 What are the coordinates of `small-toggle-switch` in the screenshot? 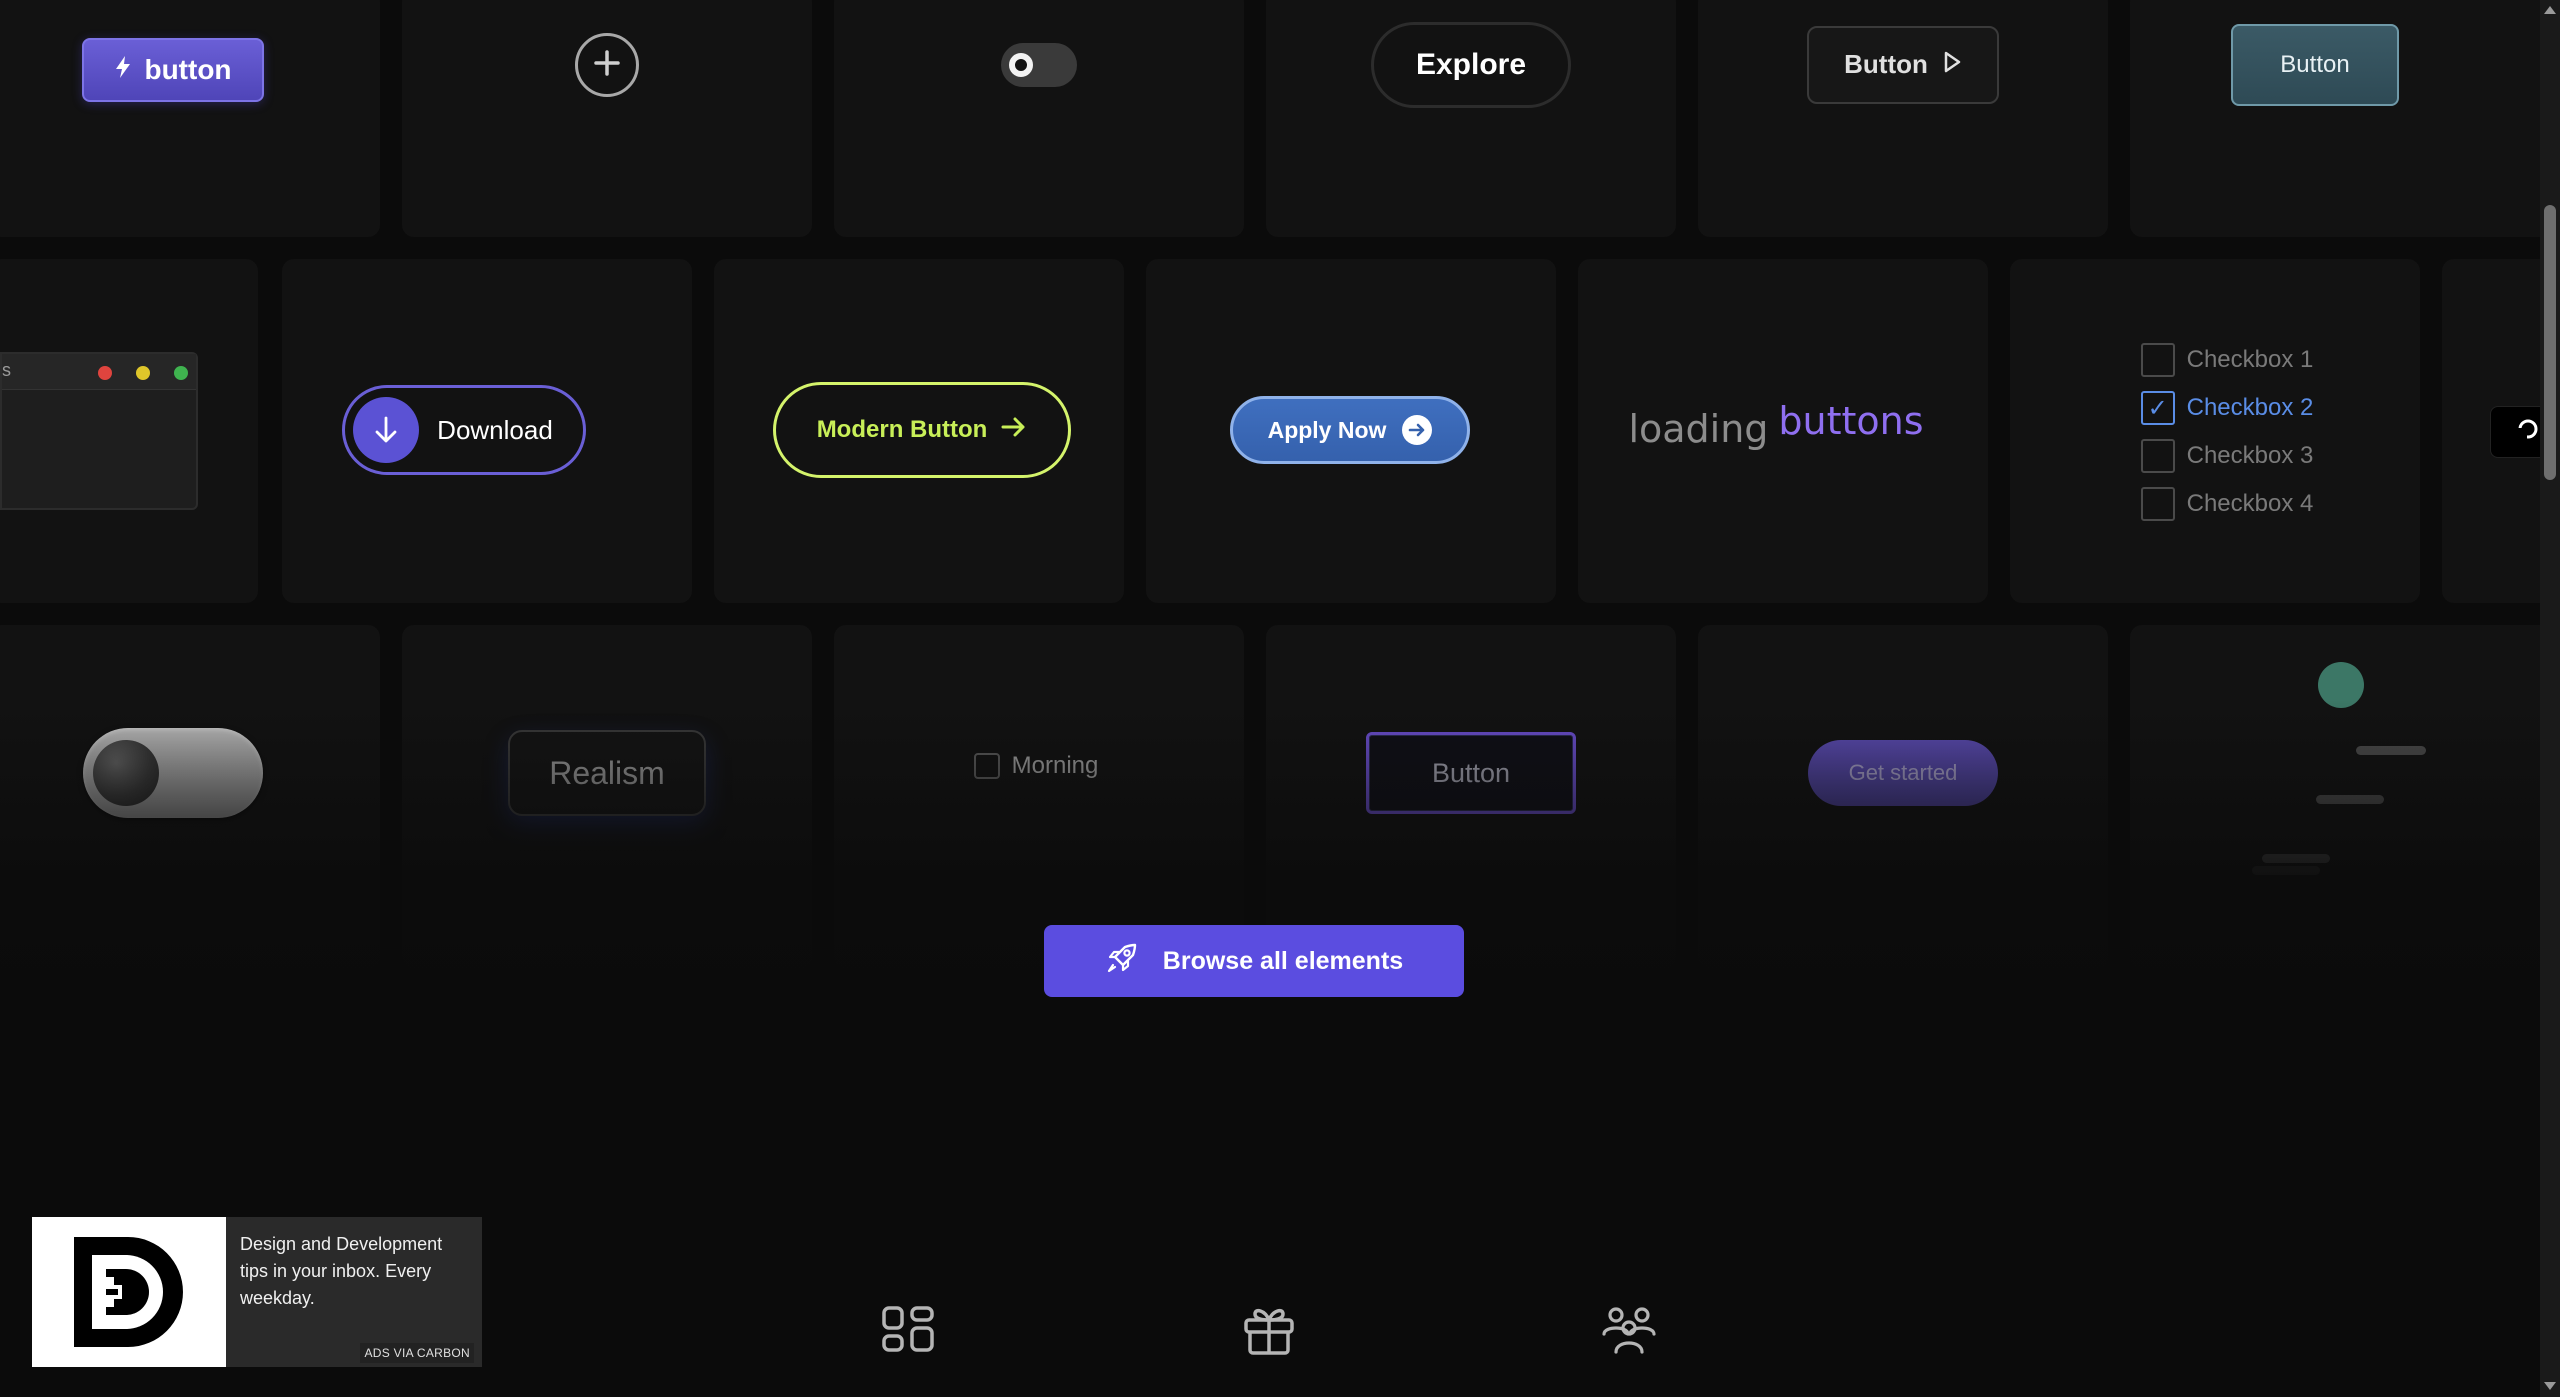 It's located at (1039, 64).